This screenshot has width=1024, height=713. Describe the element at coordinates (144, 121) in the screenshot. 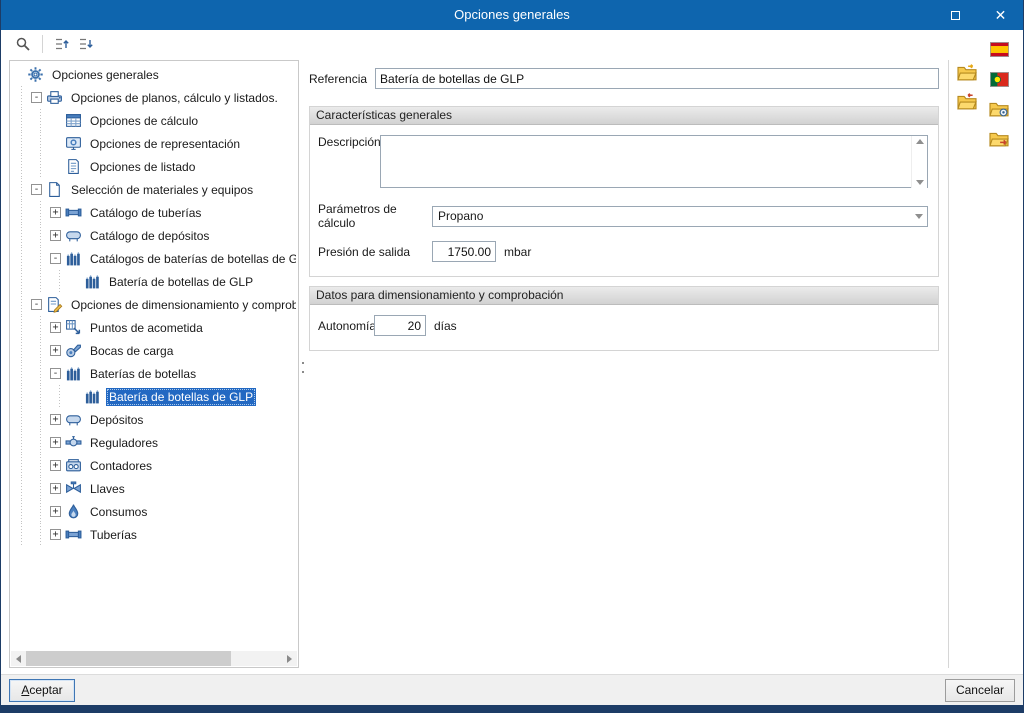

I see `tree-item-label: Opciones de cálculo` at that location.